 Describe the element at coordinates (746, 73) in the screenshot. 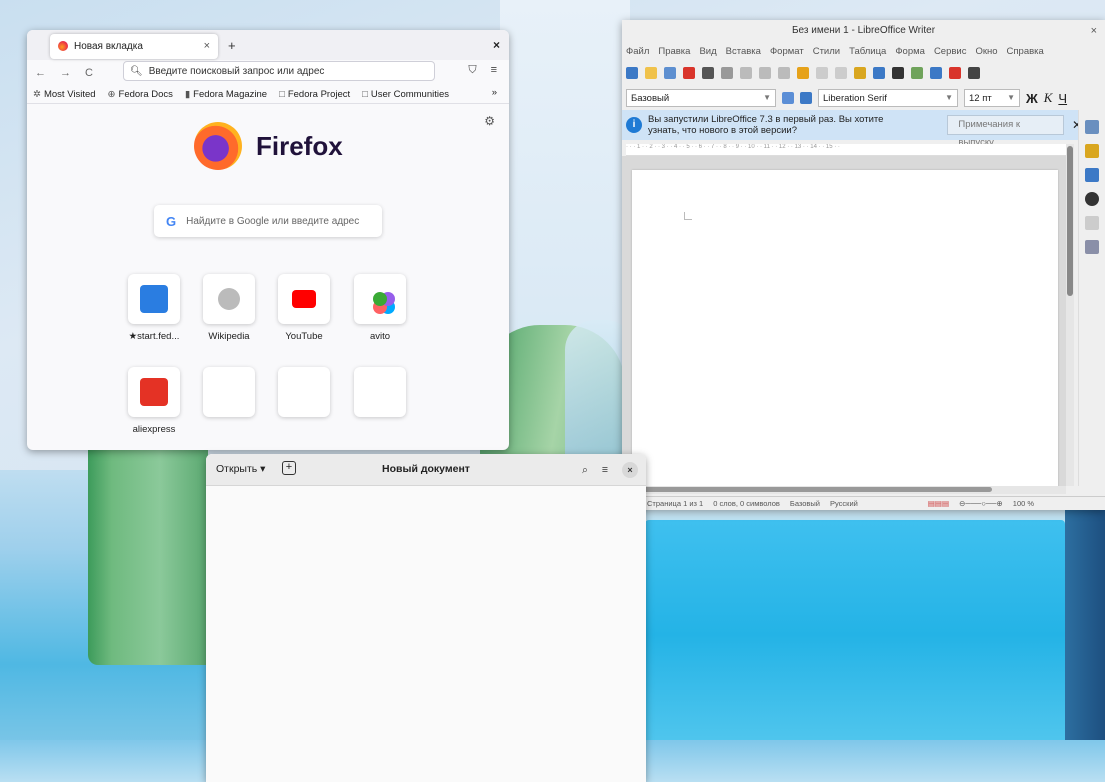

I see `cut-icon` at that location.